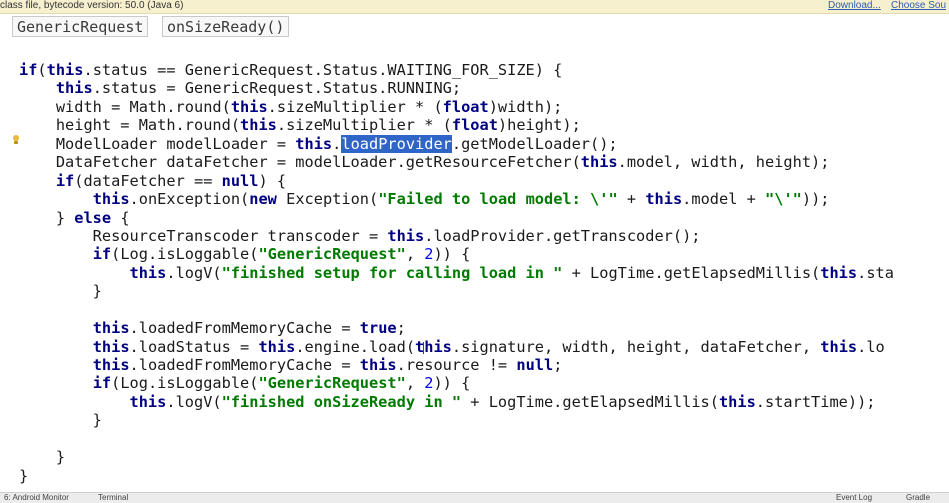  What do you see at coordinates (392, 272) in the screenshot?
I see `code-token: "finished setup for calling load in "` at bounding box center [392, 272].